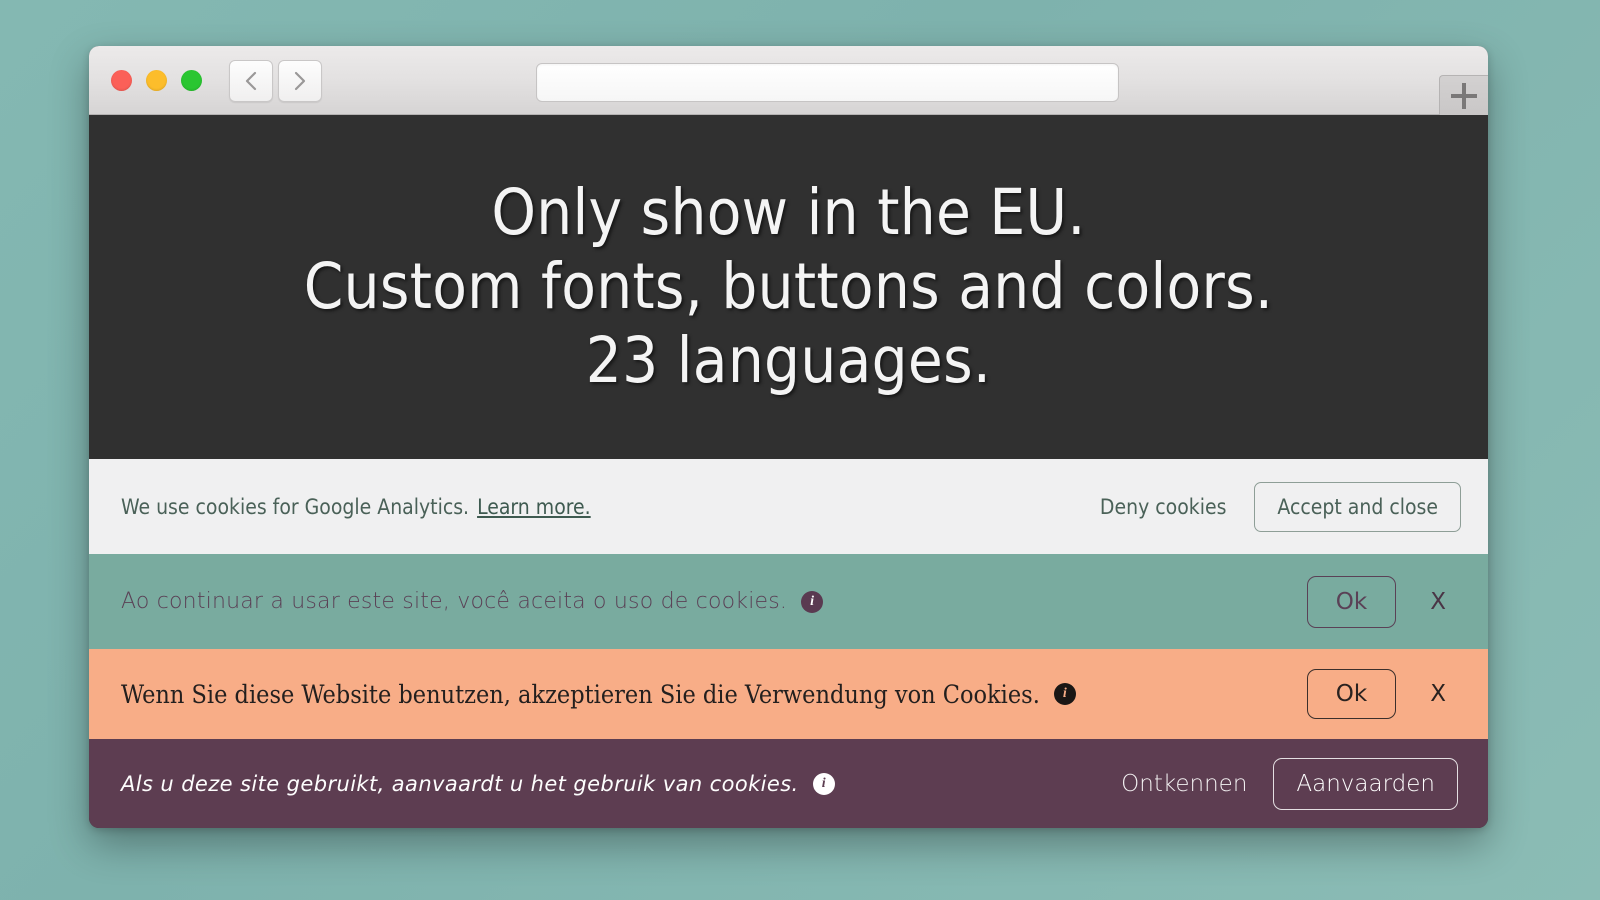  I want to click on accept-cookies-button: Aanvaarden, so click(1365, 784).